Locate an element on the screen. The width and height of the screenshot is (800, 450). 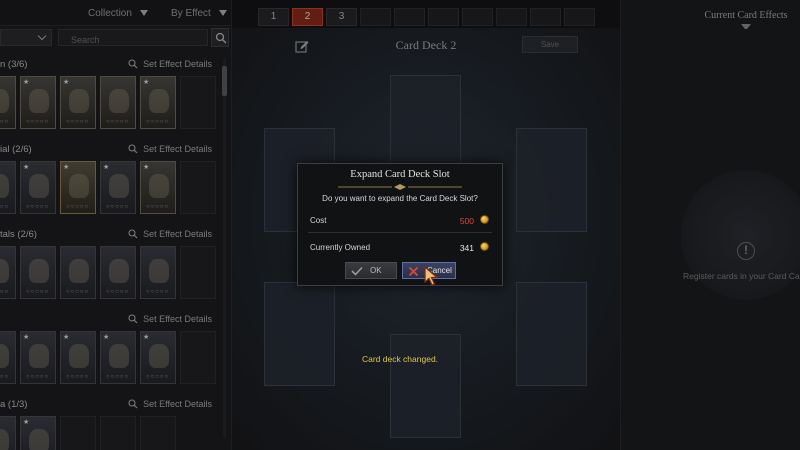
cost-label: Cost is located at coordinates (318, 220).